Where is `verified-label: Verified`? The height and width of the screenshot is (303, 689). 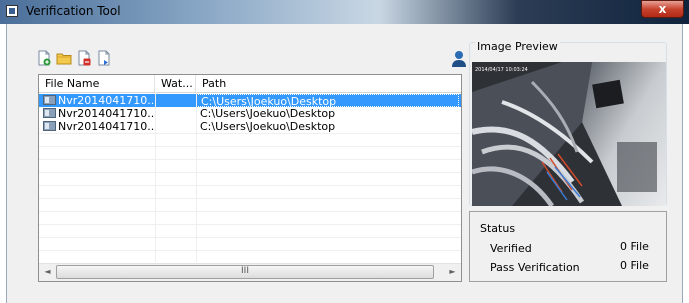 verified-label: Verified is located at coordinates (511, 248).